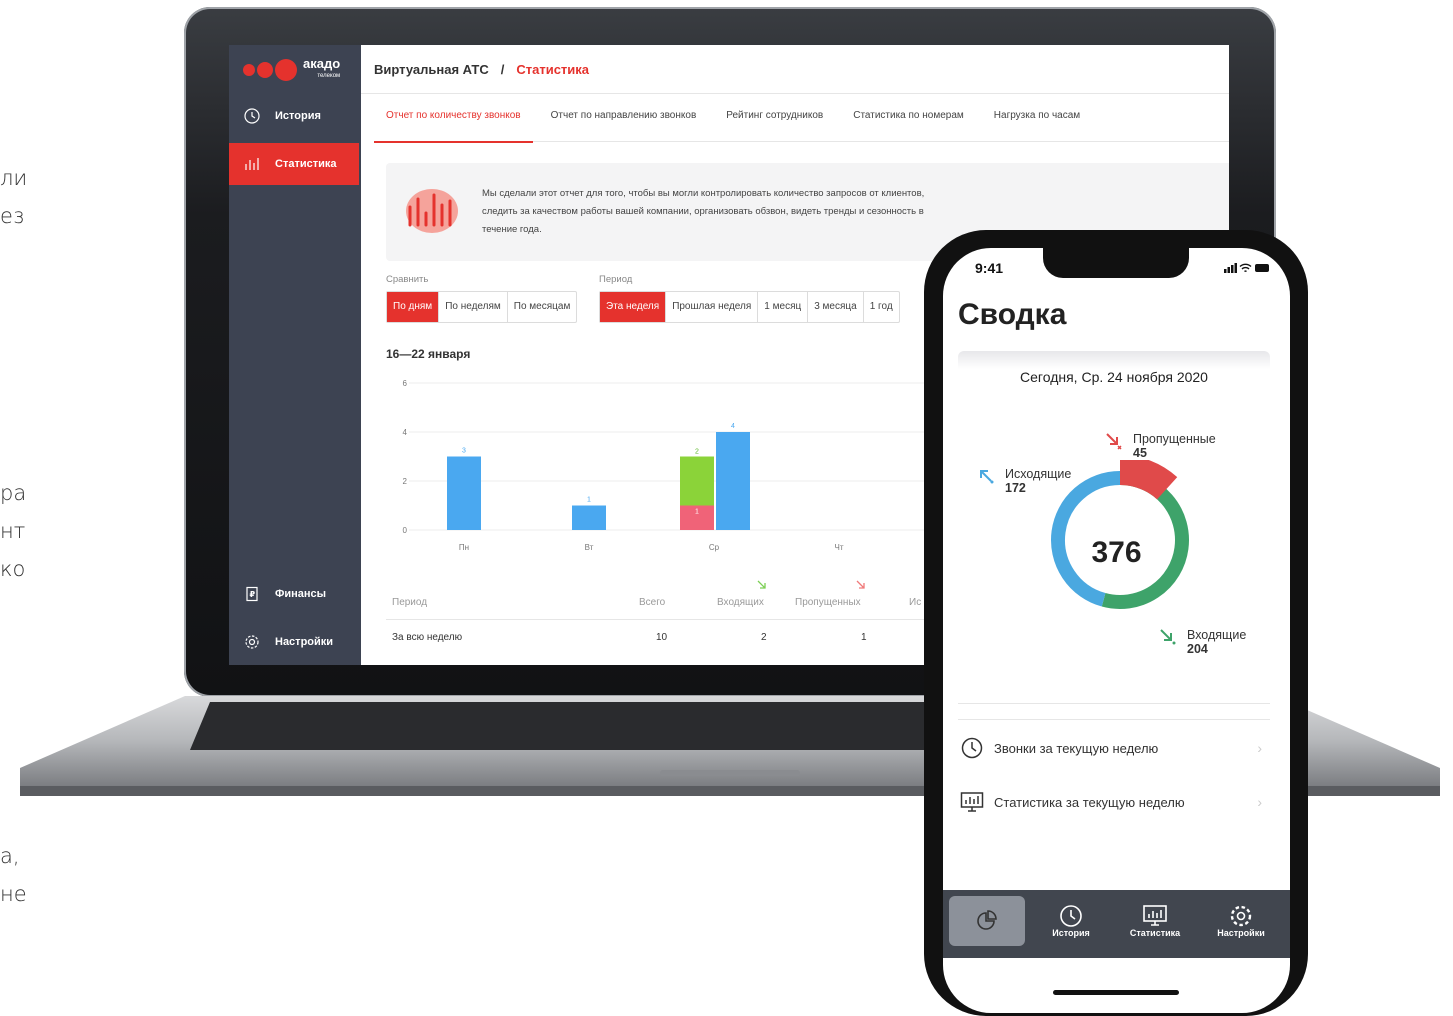  What do you see at coordinates (1116, 992) in the screenshot?
I see `home-indicator` at bounding box center [1116, 992].